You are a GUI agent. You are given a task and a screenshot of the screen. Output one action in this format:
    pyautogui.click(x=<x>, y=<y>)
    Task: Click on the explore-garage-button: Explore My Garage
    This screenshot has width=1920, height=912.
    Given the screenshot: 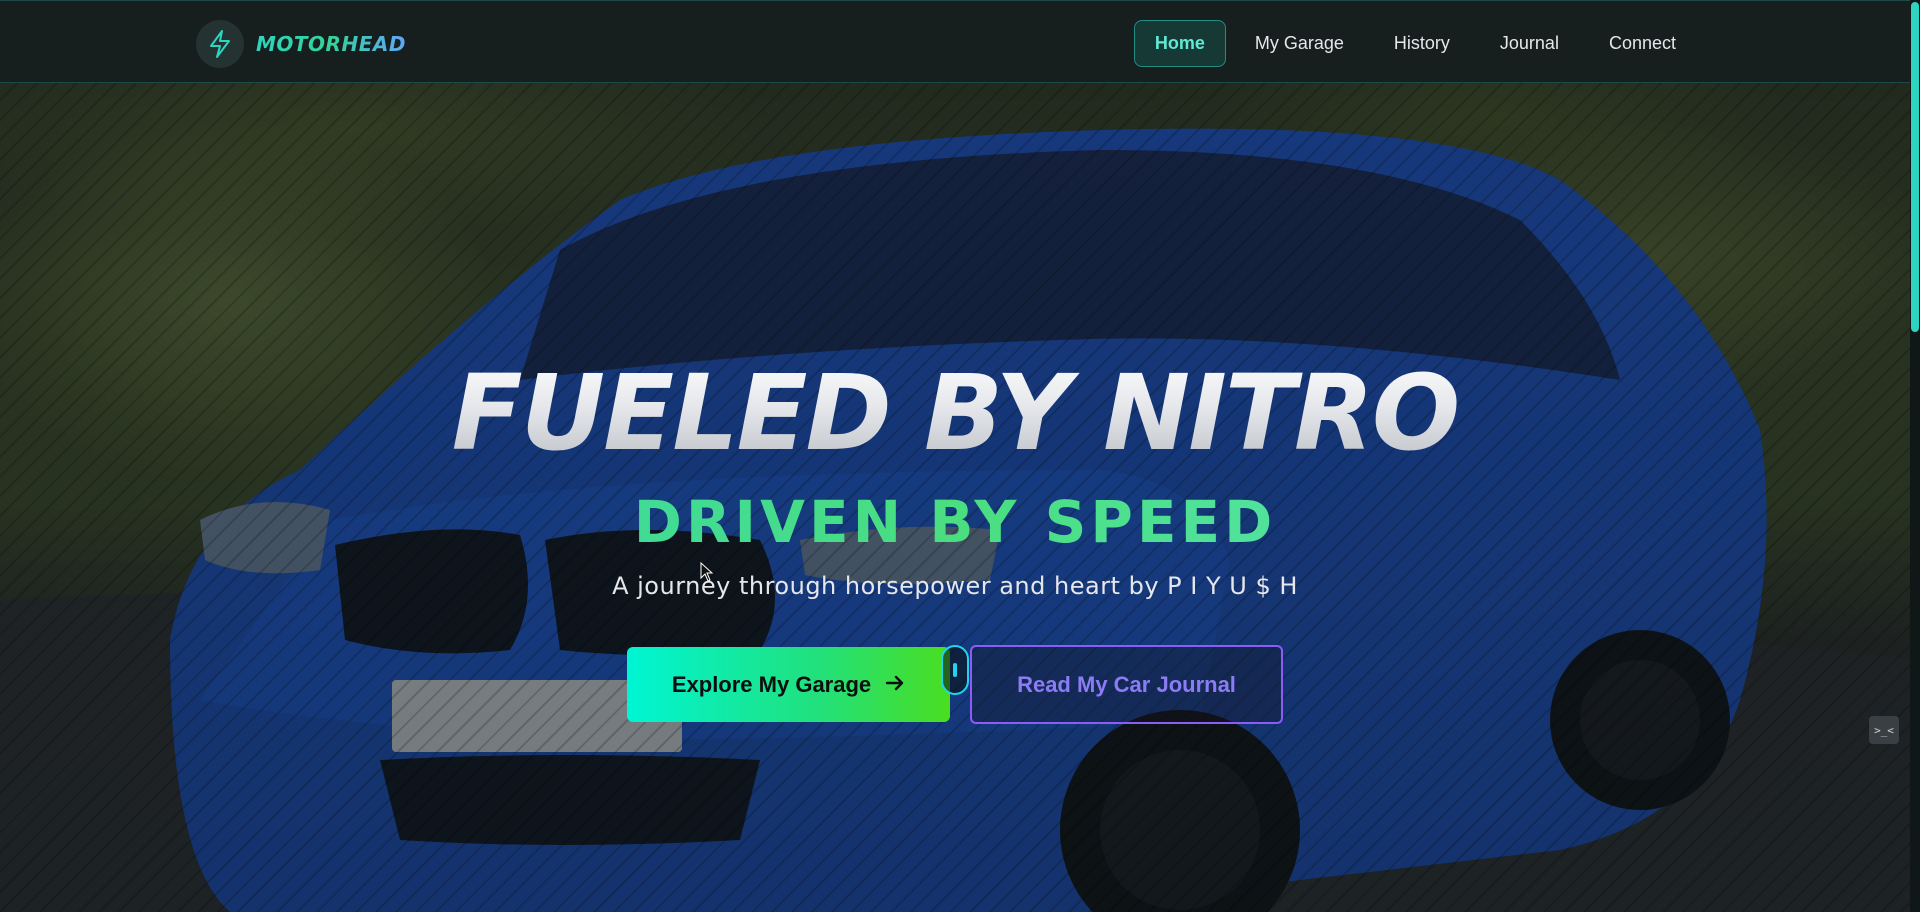 What is the action you would take?
    pyautogui.click(x=788, y=684)
    